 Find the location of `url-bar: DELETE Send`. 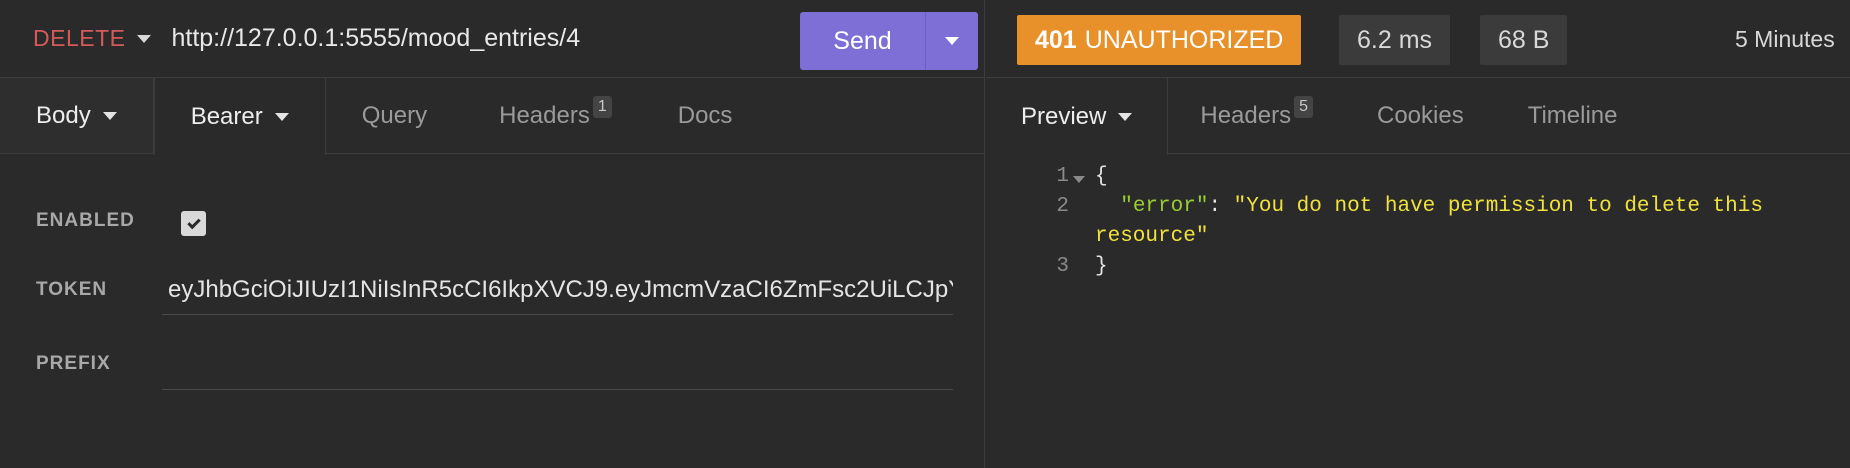

url-bar: DELETE Send is located at coordinates (492, 39).